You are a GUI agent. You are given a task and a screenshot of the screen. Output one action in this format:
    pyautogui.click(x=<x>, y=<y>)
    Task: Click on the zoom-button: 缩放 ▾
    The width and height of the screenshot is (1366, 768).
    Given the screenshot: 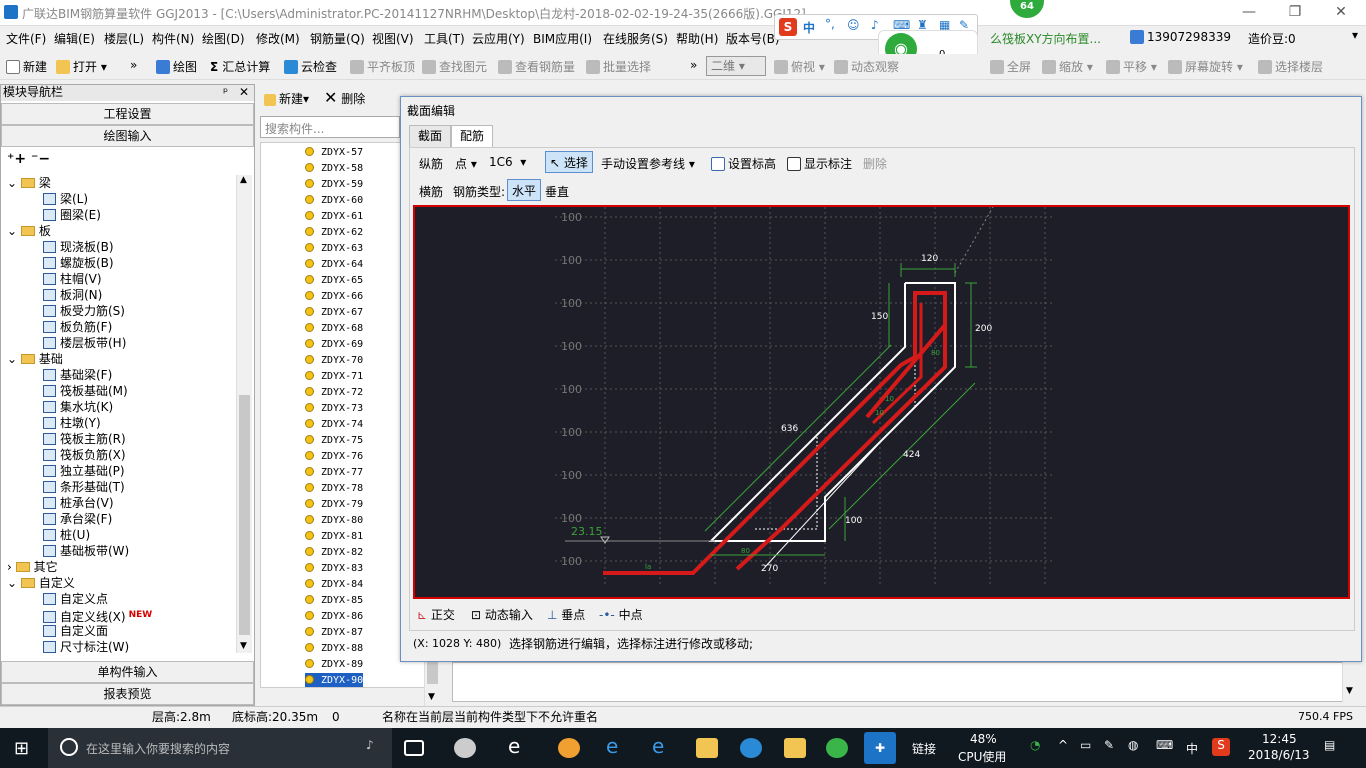 What is the action you would take?
    pyautogui.click(x=1067, y=66)
    